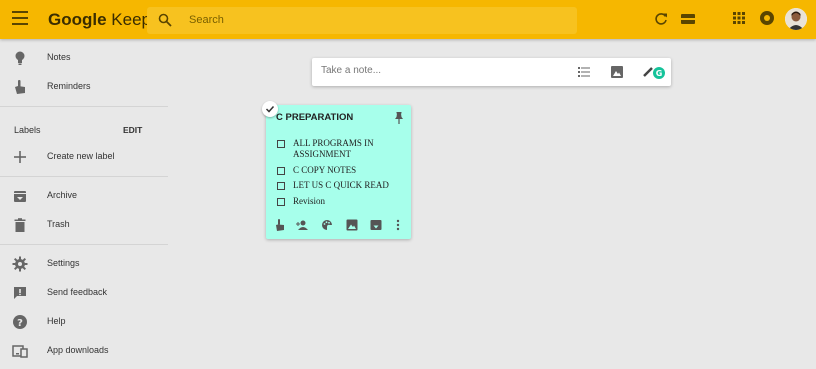 This screenshot has width=816, height=369. I want to click on sidebar-item-send-feedback: Send feedback, so click(84, 293).